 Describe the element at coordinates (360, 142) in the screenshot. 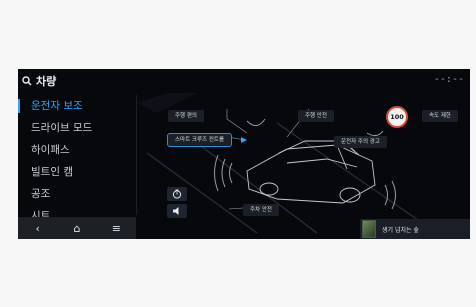

I see `label-driver-attention: 운전자 주의 경고` at that location.